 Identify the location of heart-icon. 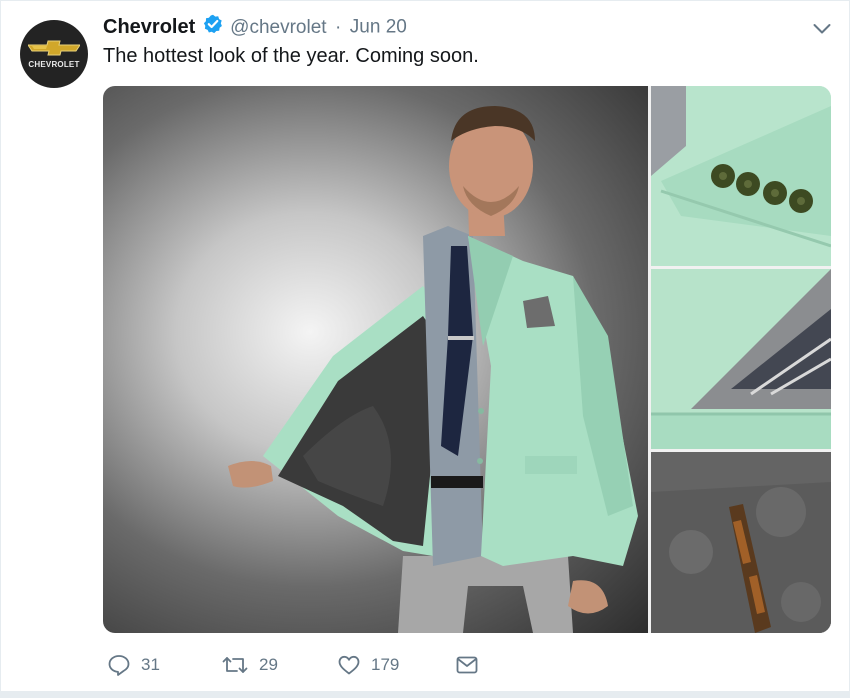
(349, 665).